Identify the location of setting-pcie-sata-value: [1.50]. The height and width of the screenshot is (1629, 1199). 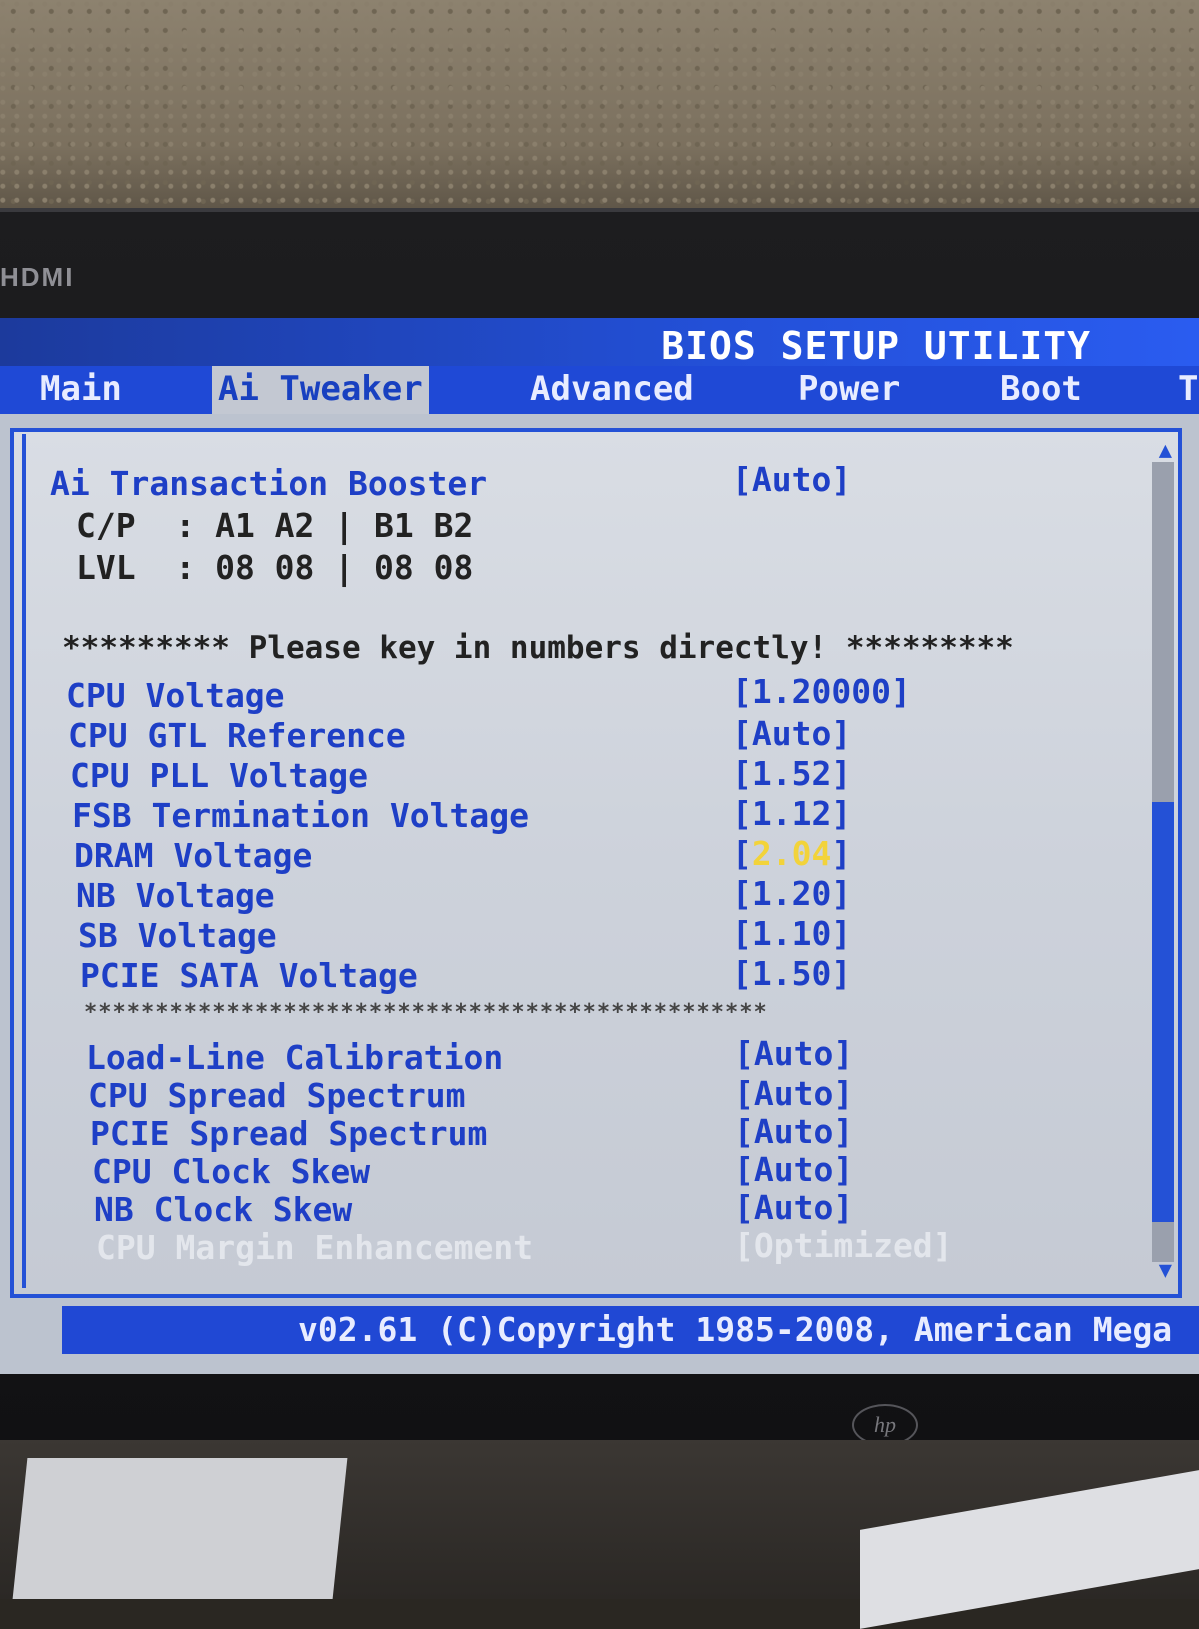
(791, 973).